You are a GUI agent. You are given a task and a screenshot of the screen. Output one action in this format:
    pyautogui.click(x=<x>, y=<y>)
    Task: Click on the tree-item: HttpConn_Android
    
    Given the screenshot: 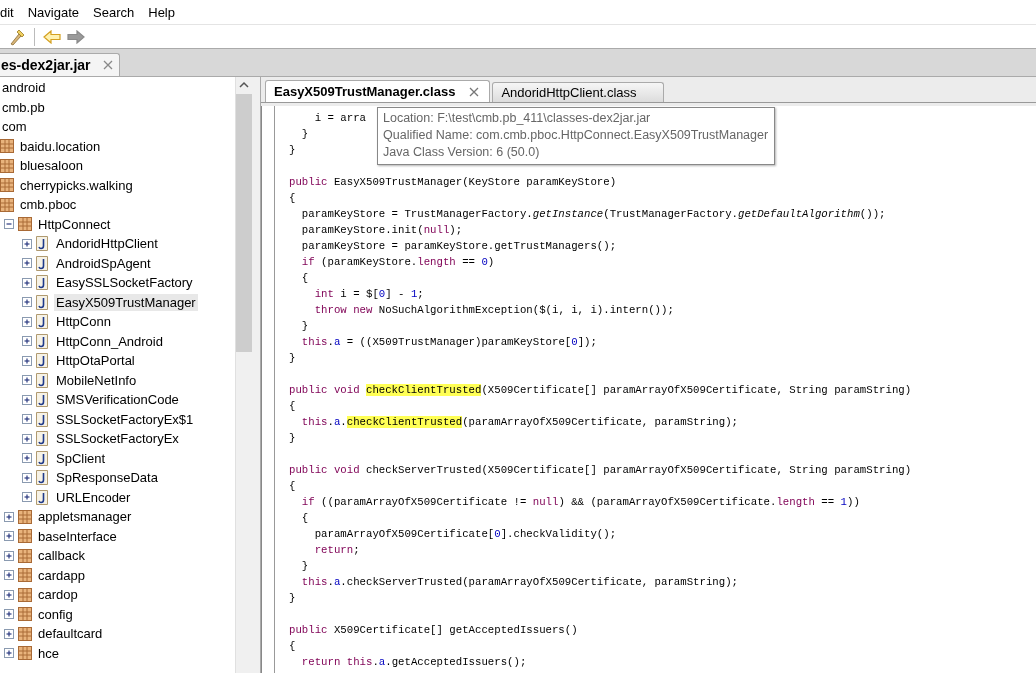 What is the action you would take?
    pyautogui.click(x=109, y=341)
    